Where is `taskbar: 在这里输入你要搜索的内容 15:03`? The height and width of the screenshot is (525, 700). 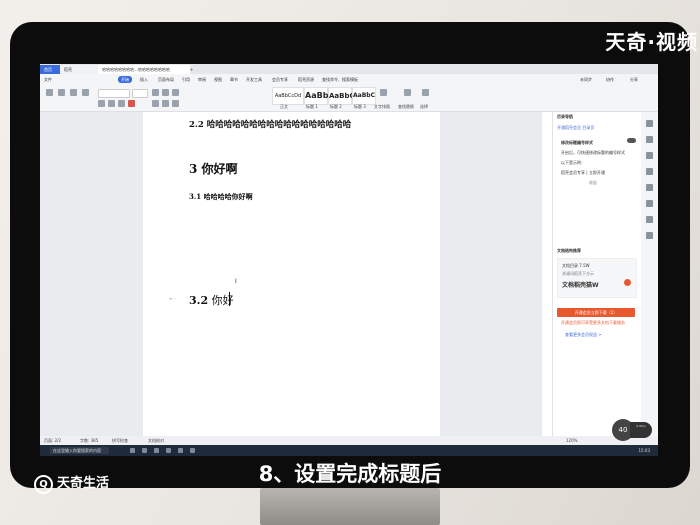
taskbar: 在这里输入你要搜索的内容 15:03 is located at coordinates (349, 450).